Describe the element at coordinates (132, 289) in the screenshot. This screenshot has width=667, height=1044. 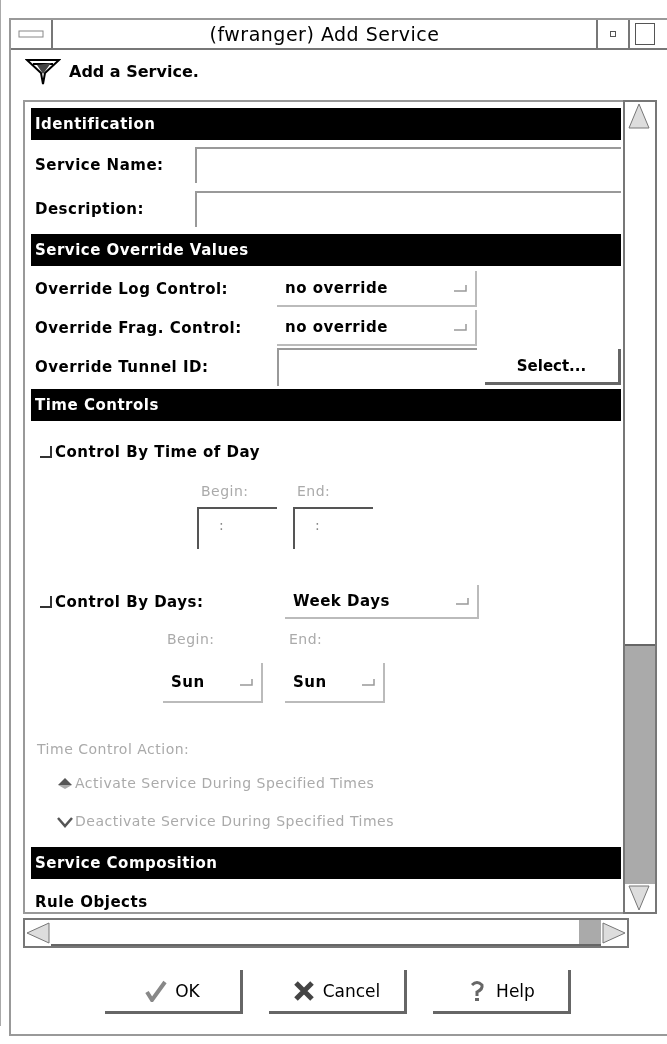
I see `field-label: Override Log Control:` at that location.